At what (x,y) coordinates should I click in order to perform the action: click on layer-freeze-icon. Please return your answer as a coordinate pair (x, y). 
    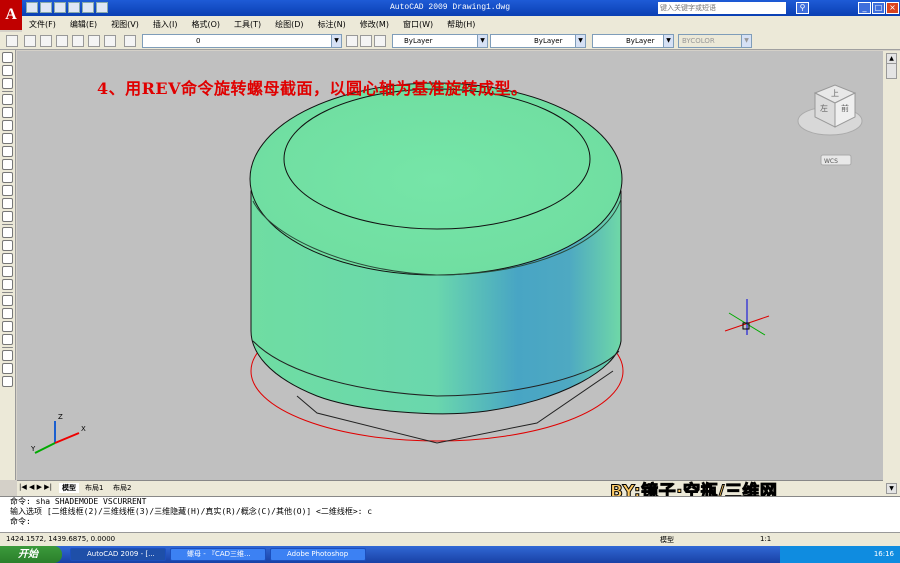
    Looking at the image, I should click on (62, 41).